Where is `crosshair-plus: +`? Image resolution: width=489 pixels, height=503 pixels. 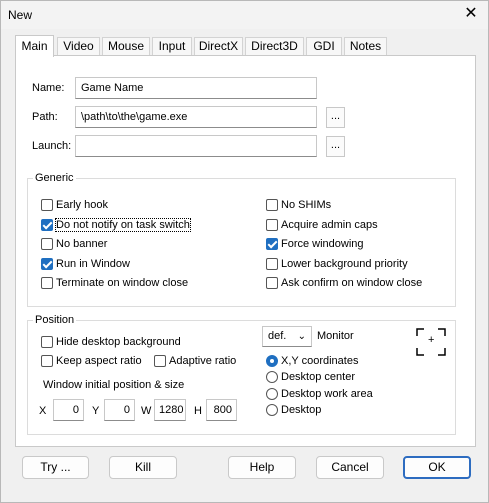 crosshair-plus: + is located at coordinates (431, 340).